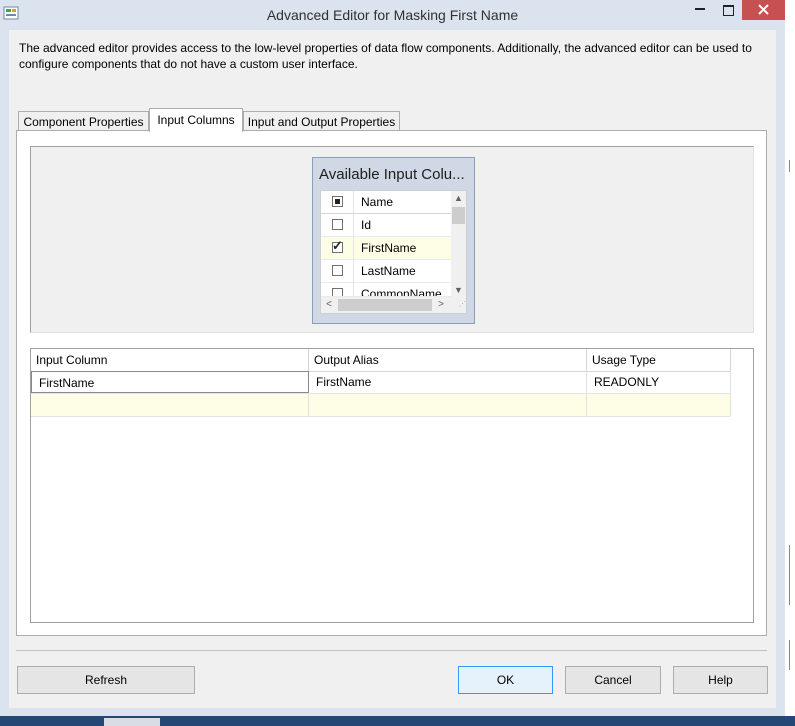  I want to click on vertical-scrollbar: ▲ ▼, so click(458, 244).